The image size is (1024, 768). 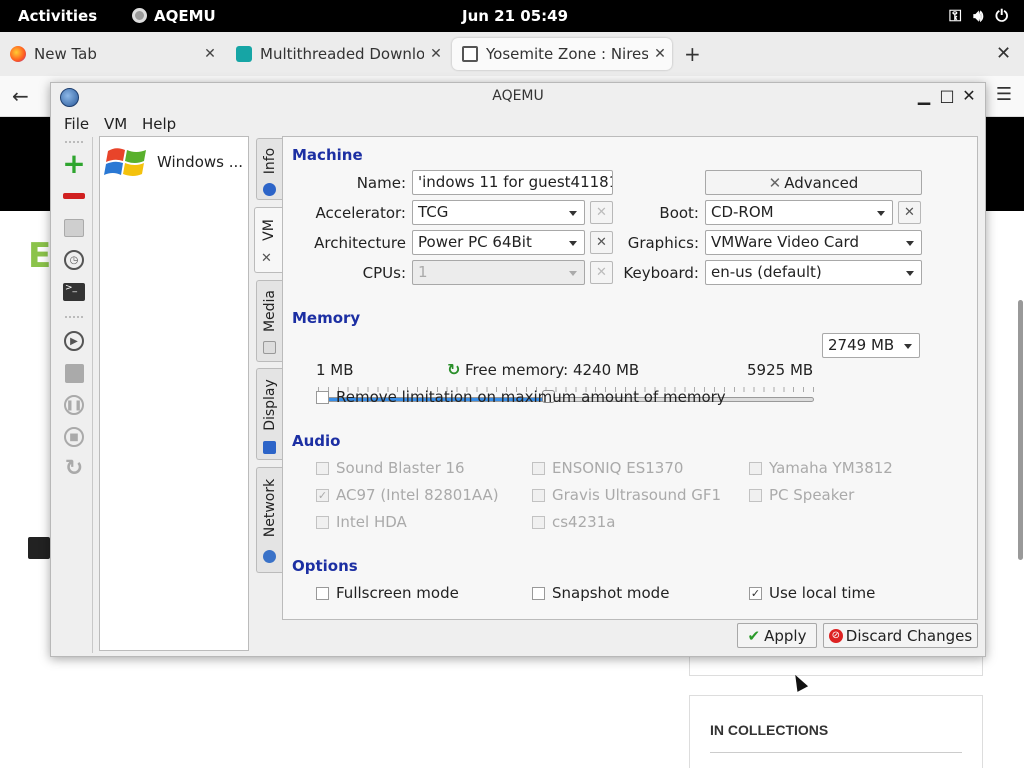 What do you see at coordinates (947, 95) in the screenshot?
I see `maximize-icon: □` at bounding box center [947, 95].